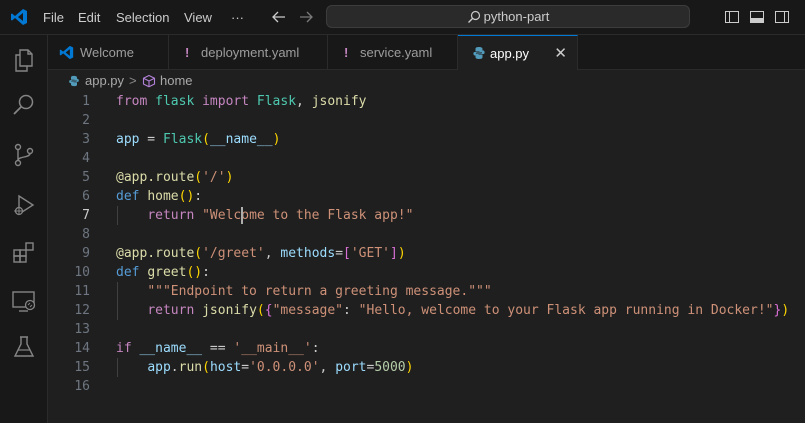 The image size is (805, 423). Describe the element at coordinates (74, 81) in the screenshot. I see `python-icon` at that location.